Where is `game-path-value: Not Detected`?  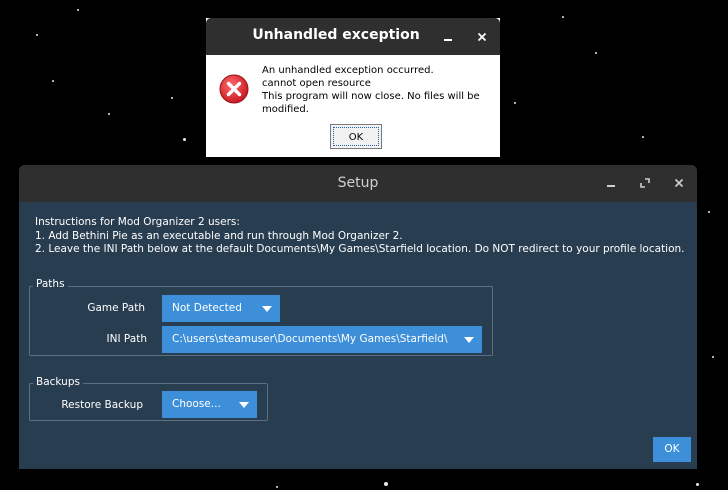
game-path-value: Not Detected is located at coordinates (207, 308).